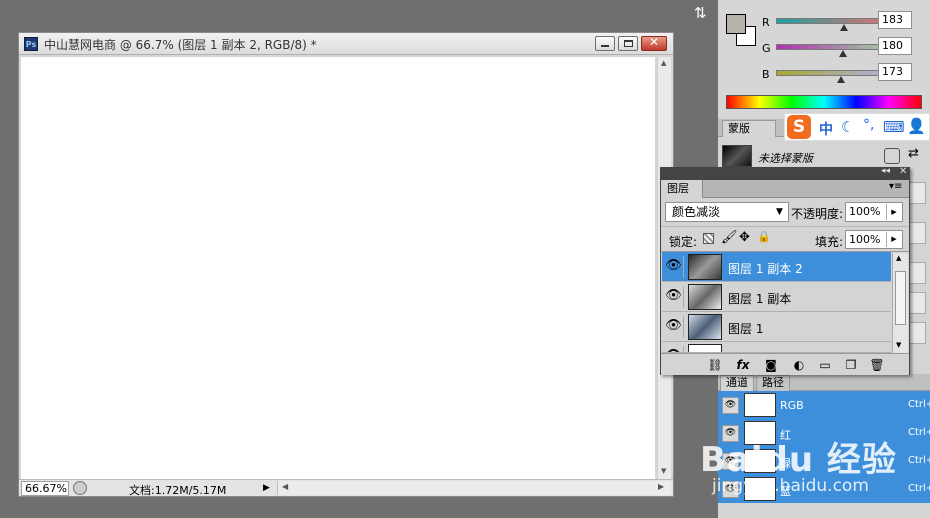 The height and width of the screenshot is (518, 930). I want to click on apply-mask-icon: ⇄, so click(913, 153).